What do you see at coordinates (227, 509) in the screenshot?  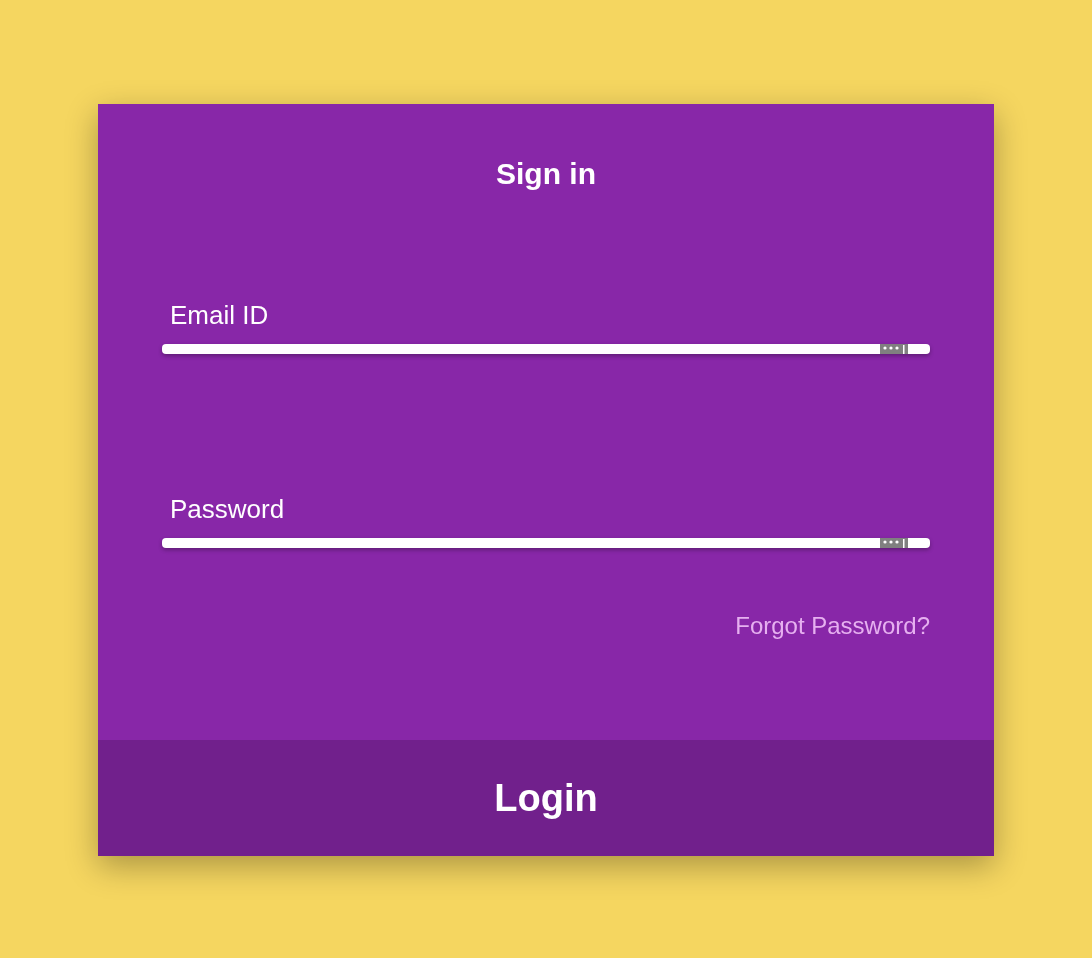 I see `field-label: Password` at bounding box center [227, 509].